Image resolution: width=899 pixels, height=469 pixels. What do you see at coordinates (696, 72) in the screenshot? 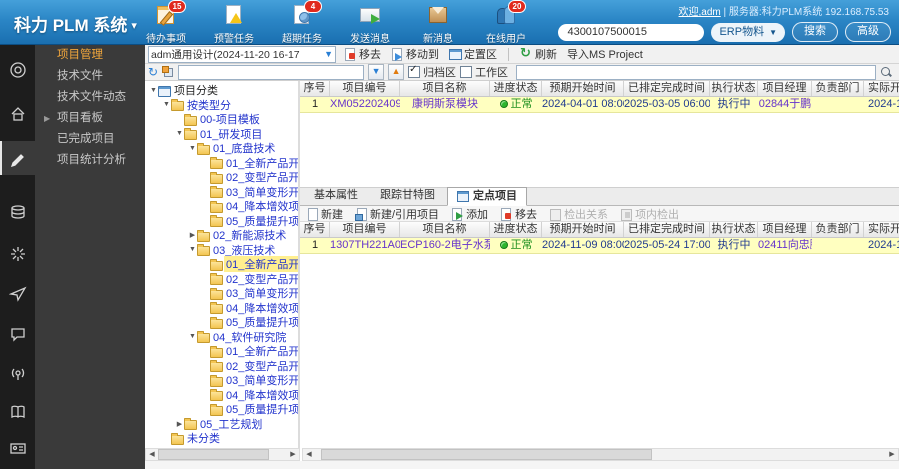
I see `list-filter-input` at bounding box center [696, 72].